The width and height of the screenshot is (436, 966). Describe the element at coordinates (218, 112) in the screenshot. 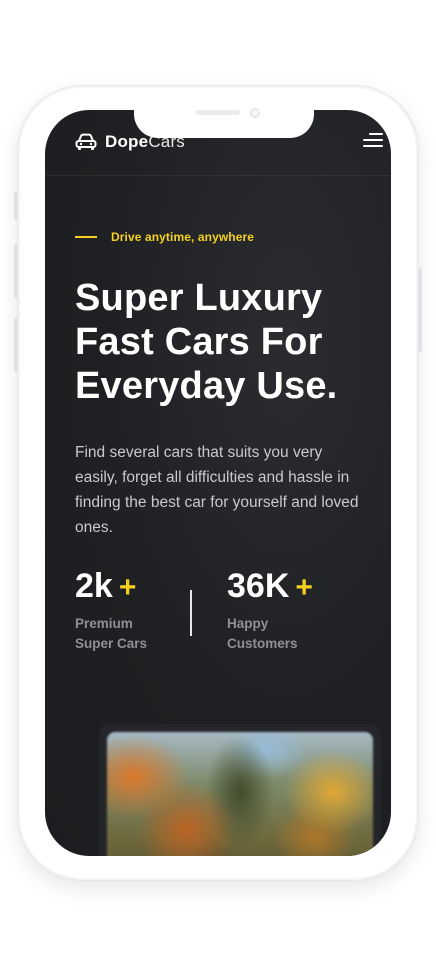

I see `phone-speaker` at that location.